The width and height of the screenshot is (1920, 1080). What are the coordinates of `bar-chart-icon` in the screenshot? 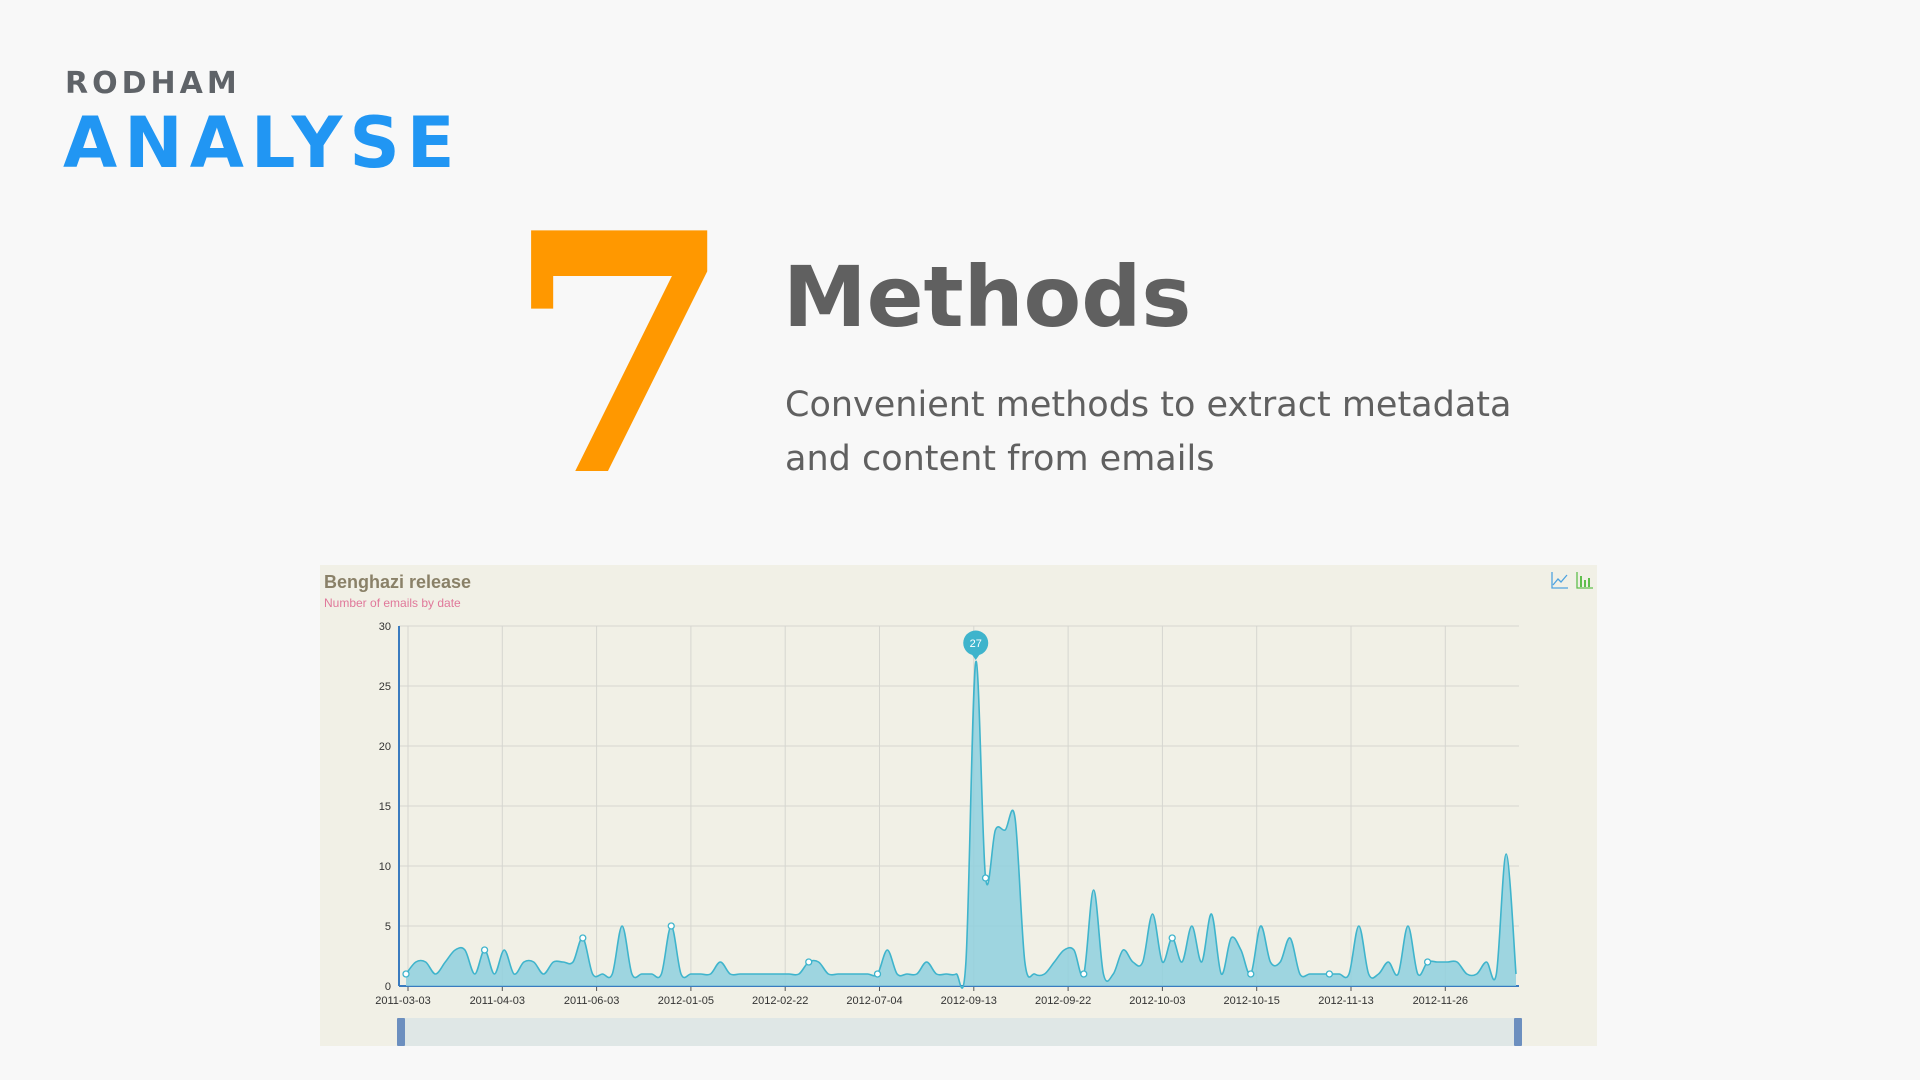 It's located at (1585, 580).